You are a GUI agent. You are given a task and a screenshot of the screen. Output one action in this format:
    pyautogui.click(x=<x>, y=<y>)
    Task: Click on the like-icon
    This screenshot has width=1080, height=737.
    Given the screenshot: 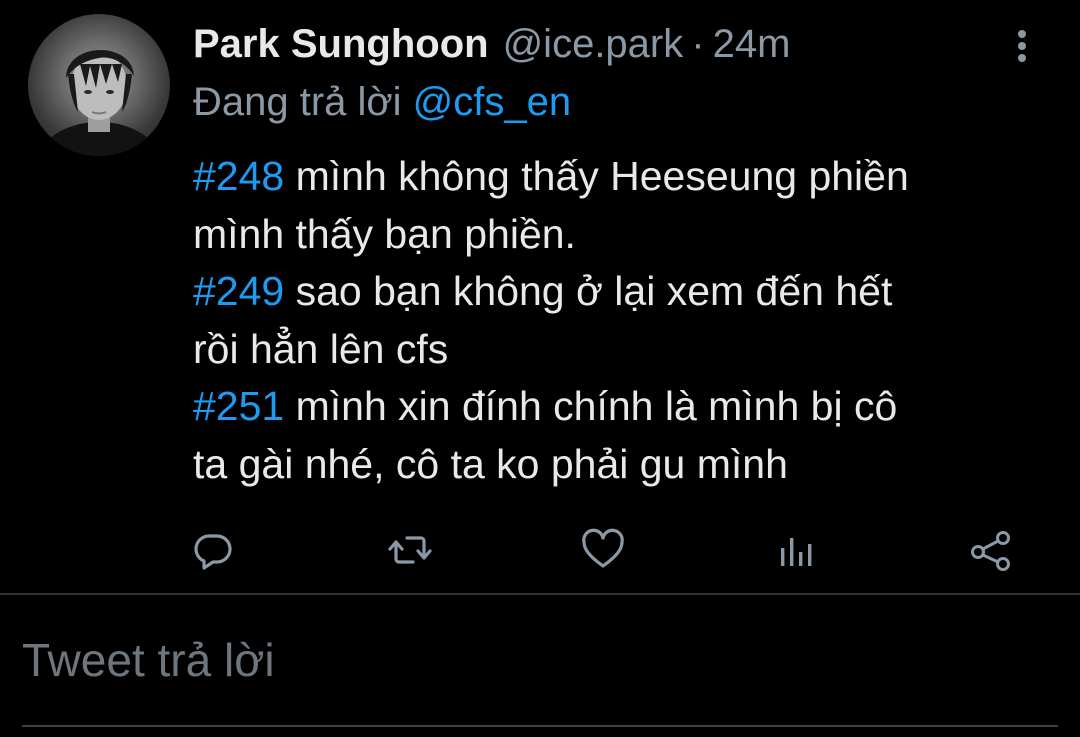 What is the action you would take?
    pyautogui.click(x=603, y=548)
    